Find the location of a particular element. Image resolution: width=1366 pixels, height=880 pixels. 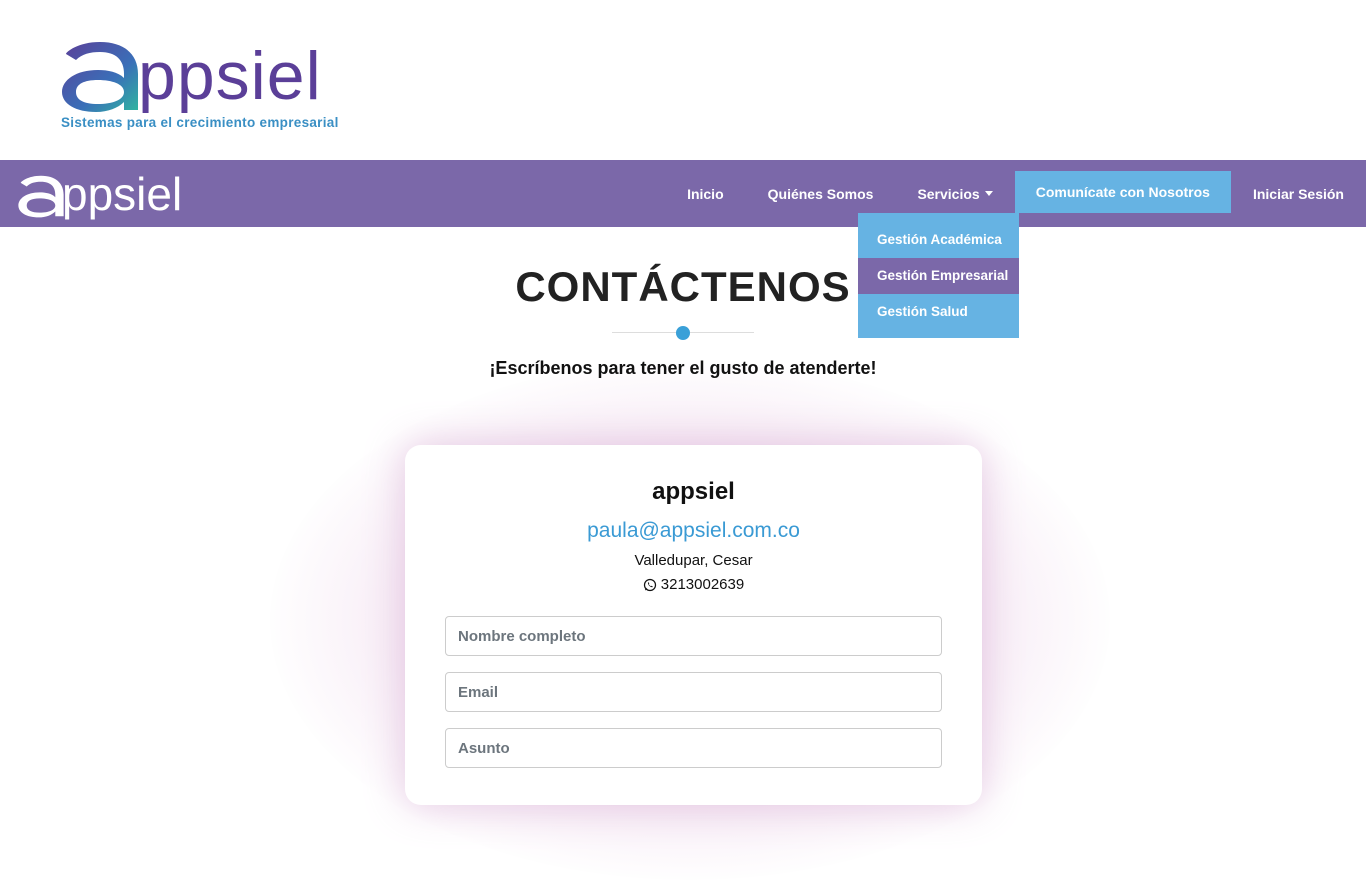

logo-tagline: Sistemas para el crecimiento empresarial is located at coordinates (200, 122).